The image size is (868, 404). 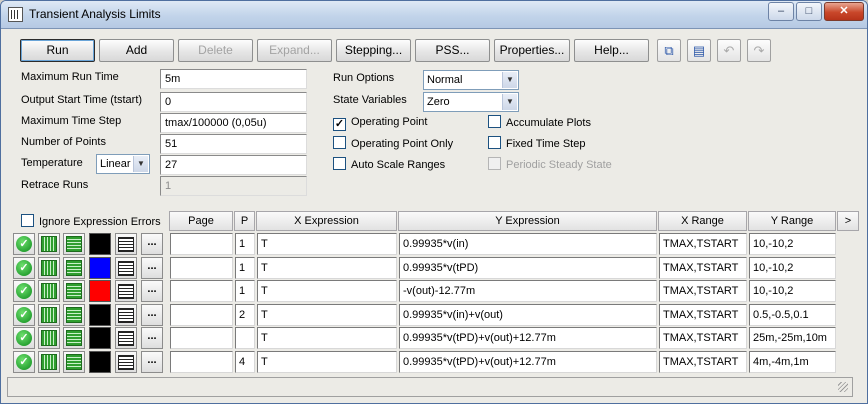 I want to click on delete-button: Delete, so click(x=215, y=50).